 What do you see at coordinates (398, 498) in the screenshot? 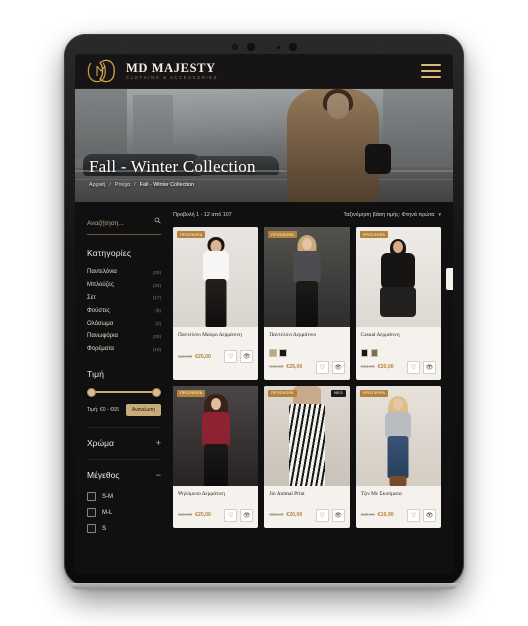
I see `product-title: Τζιν Με Σκισίματα` at bounding box center [398, 498].